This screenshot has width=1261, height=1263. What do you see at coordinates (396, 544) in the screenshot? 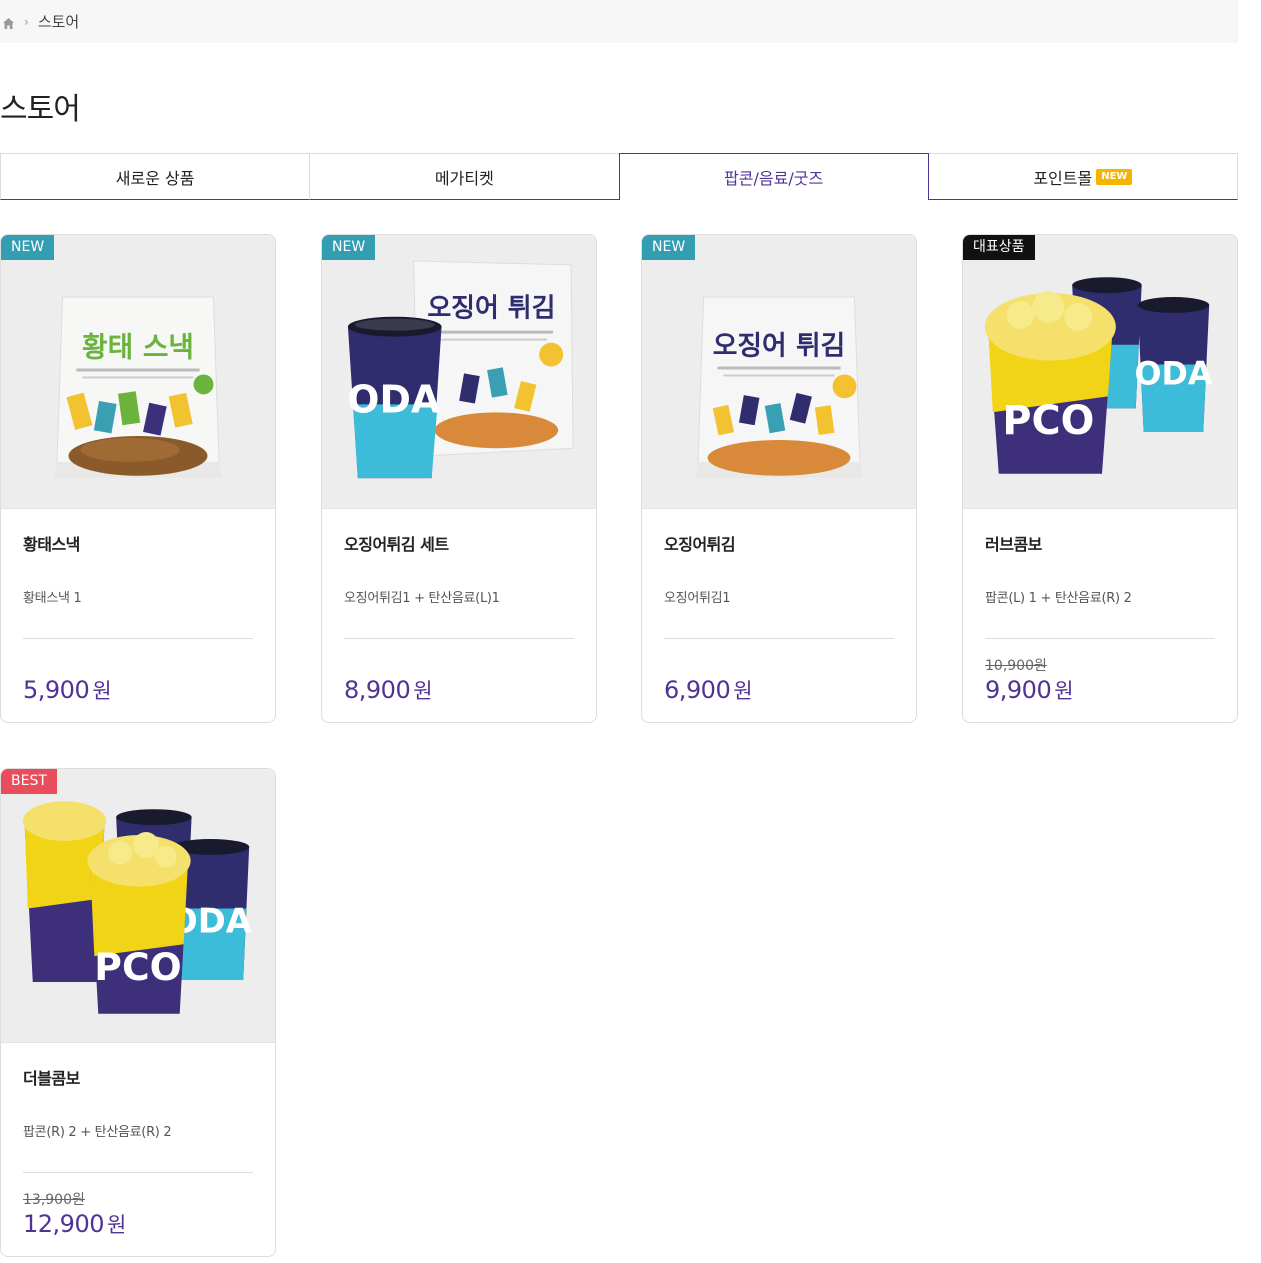
I see `product-name: 오징어튀김 세트` at bounding box center [396, 544].